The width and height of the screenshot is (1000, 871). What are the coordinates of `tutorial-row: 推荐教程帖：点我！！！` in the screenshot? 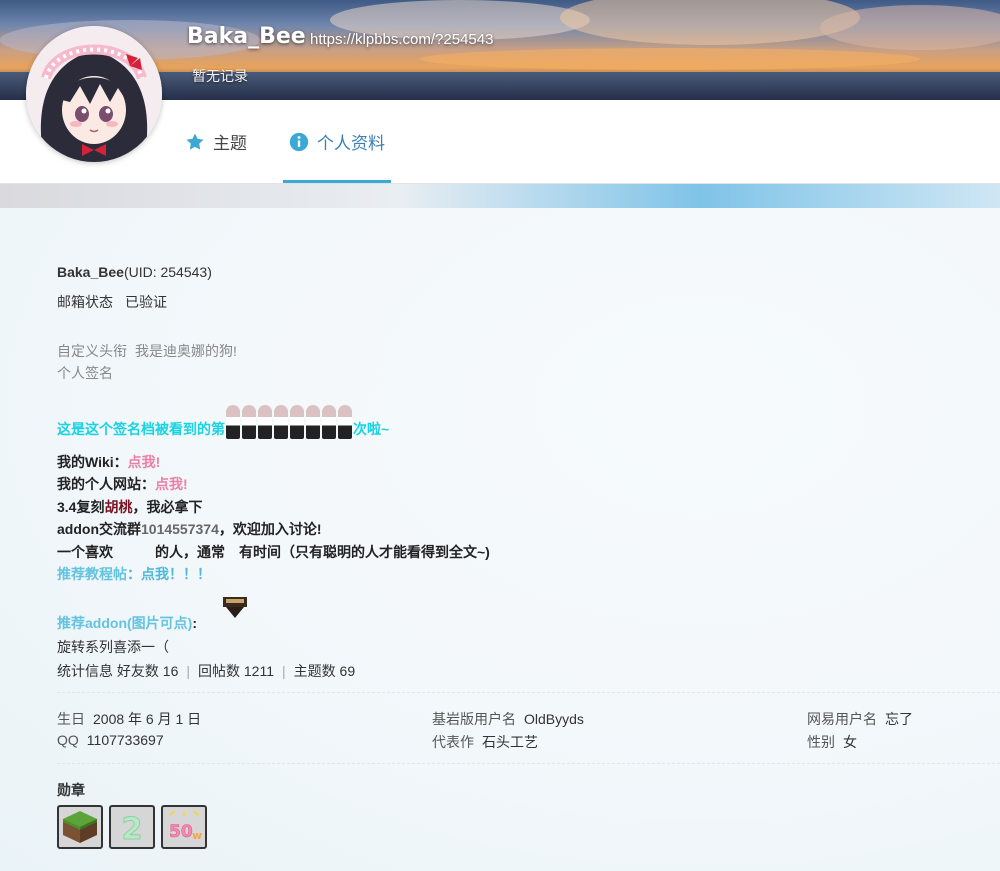 It's located at (134, 574).